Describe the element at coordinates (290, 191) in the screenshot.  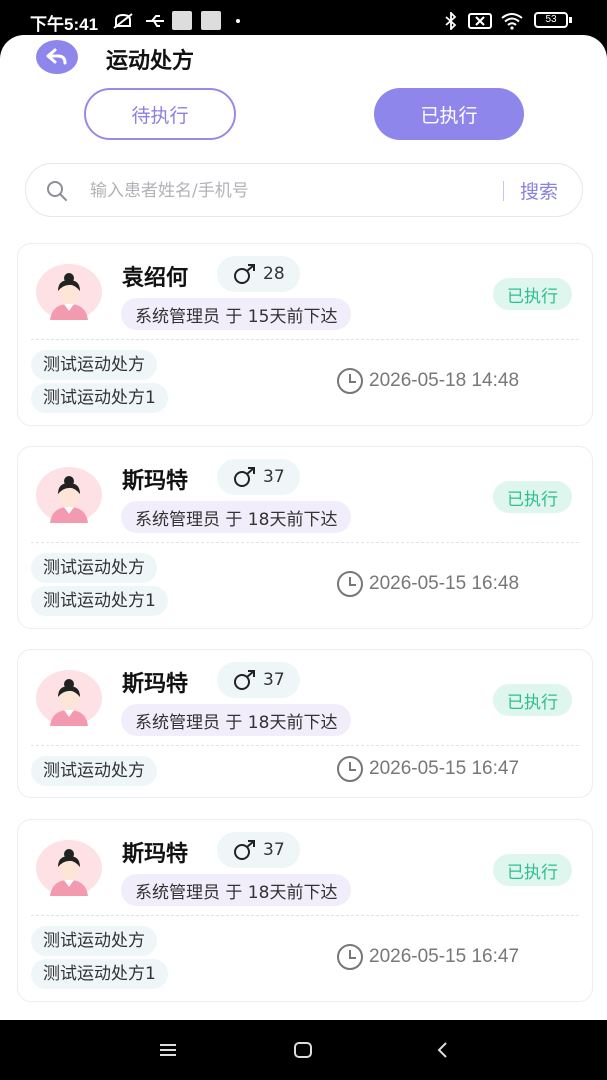
I see `search-input` at that location.